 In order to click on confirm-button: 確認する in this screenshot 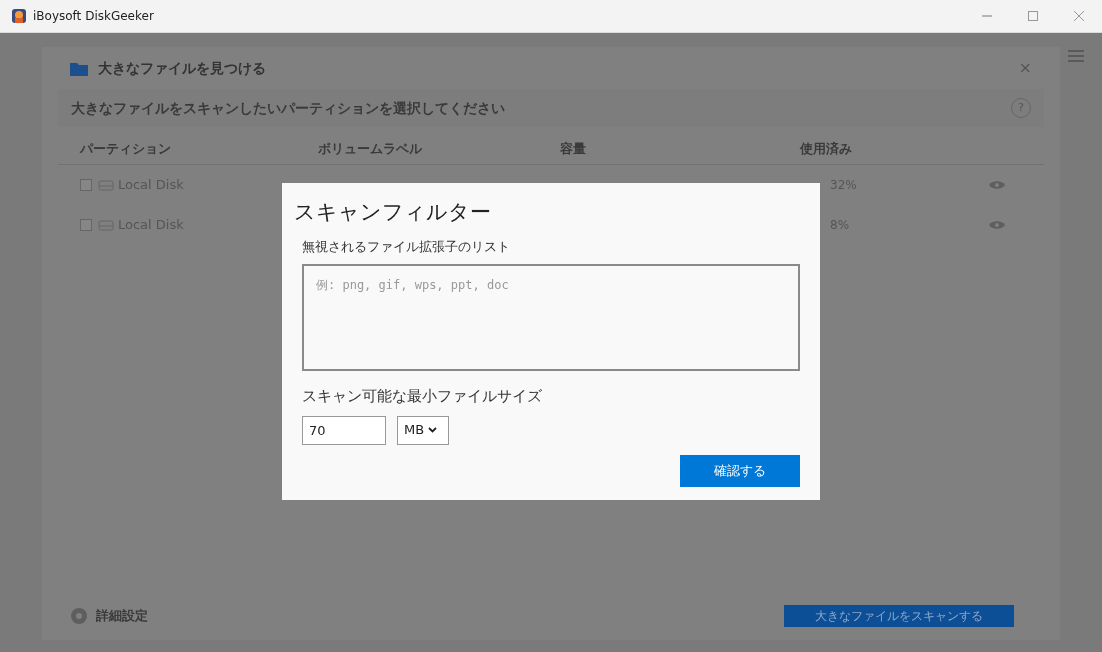, I will do `click(740, 470)`.